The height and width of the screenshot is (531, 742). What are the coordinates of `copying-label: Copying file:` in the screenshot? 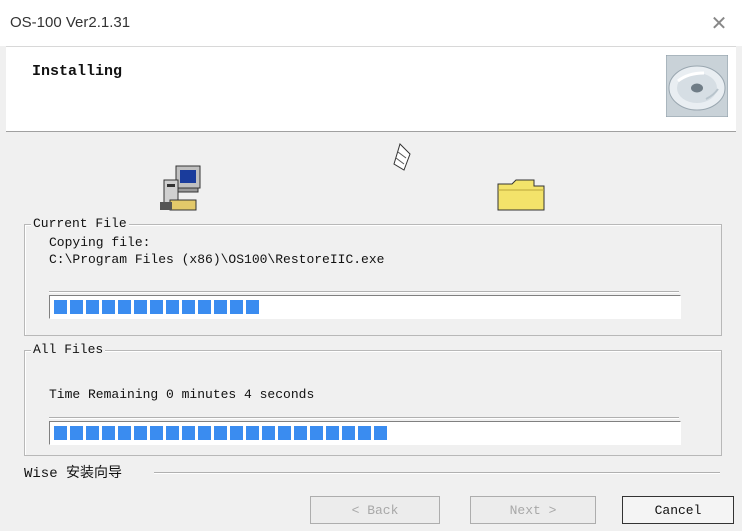 It's located at (100, 242).